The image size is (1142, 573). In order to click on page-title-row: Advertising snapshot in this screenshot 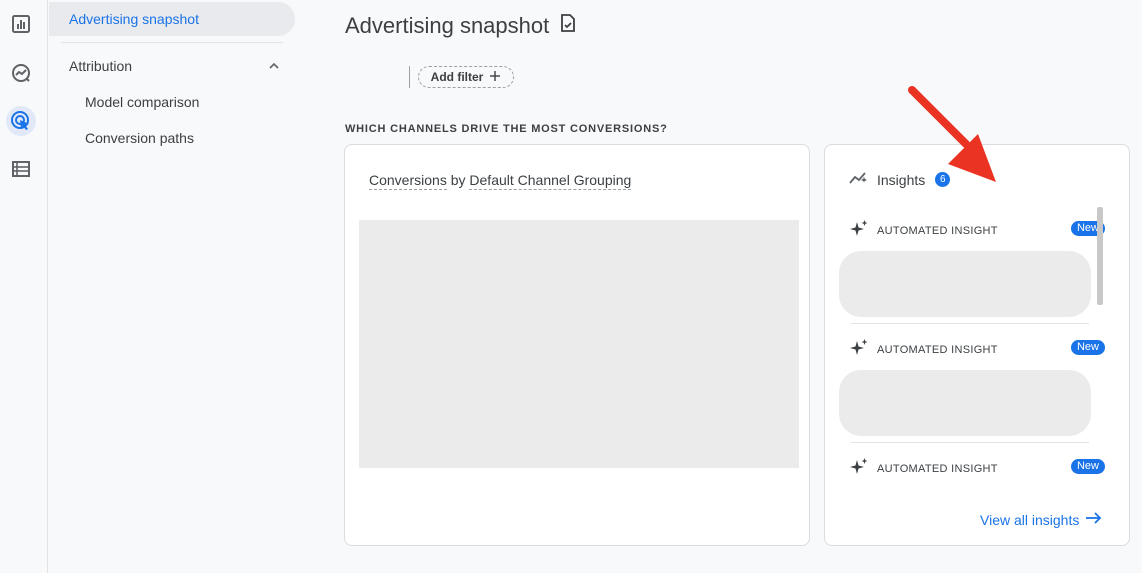, I will do `click(461, 26)`.